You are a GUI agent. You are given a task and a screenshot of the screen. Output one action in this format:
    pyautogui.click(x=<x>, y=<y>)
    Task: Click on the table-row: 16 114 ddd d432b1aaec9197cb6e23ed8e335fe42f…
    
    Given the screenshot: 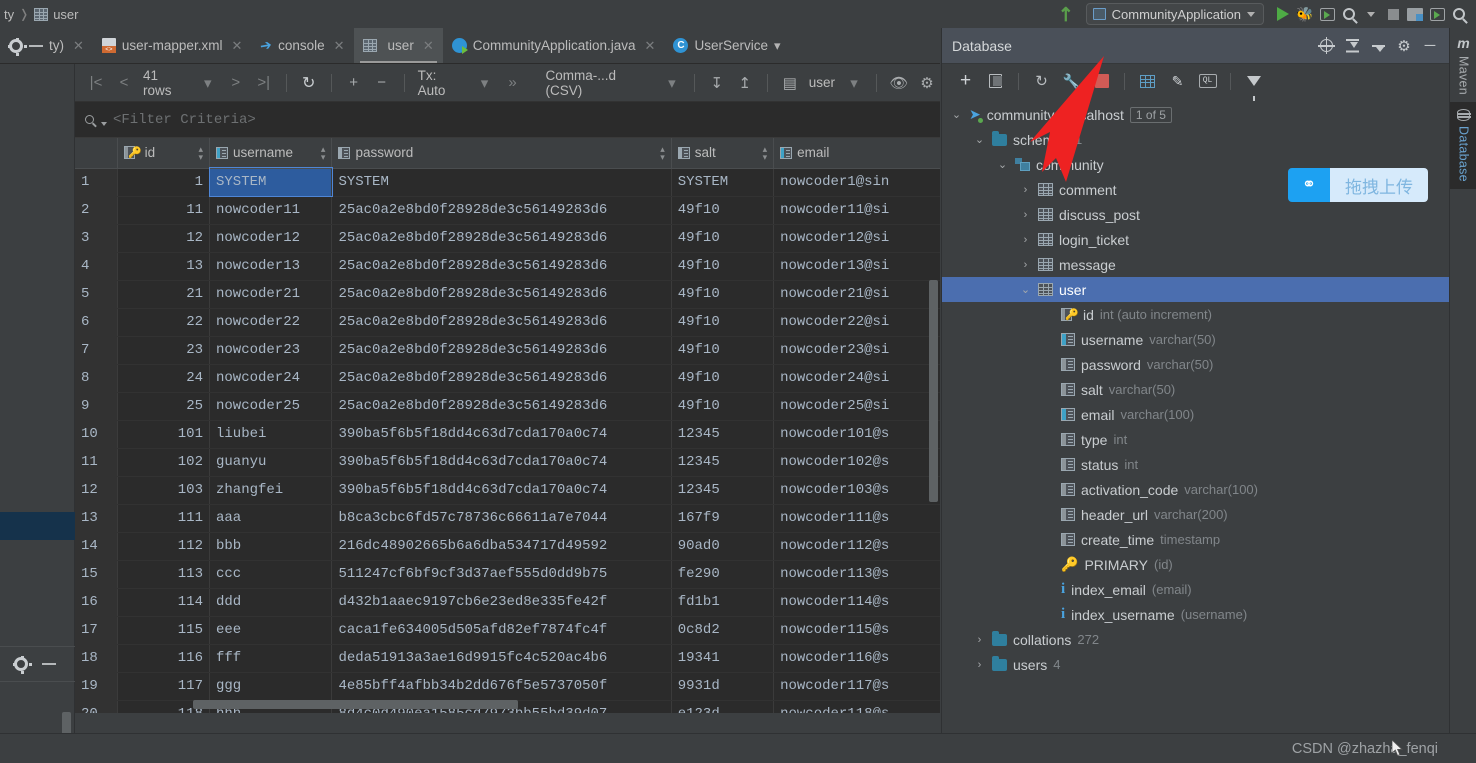 What is the action you would take?
    pyautogui.click(x=507, y=602)
    